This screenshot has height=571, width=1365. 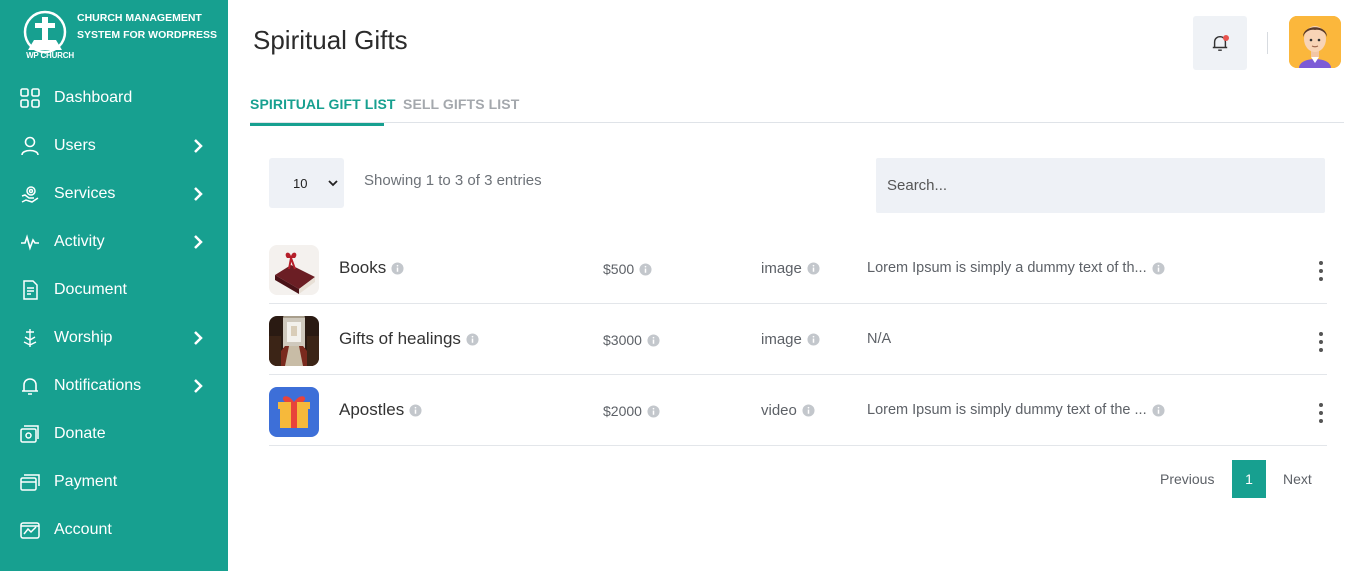 I want to click on sidebar-item-label: Payment, so click(x=86, y=481).